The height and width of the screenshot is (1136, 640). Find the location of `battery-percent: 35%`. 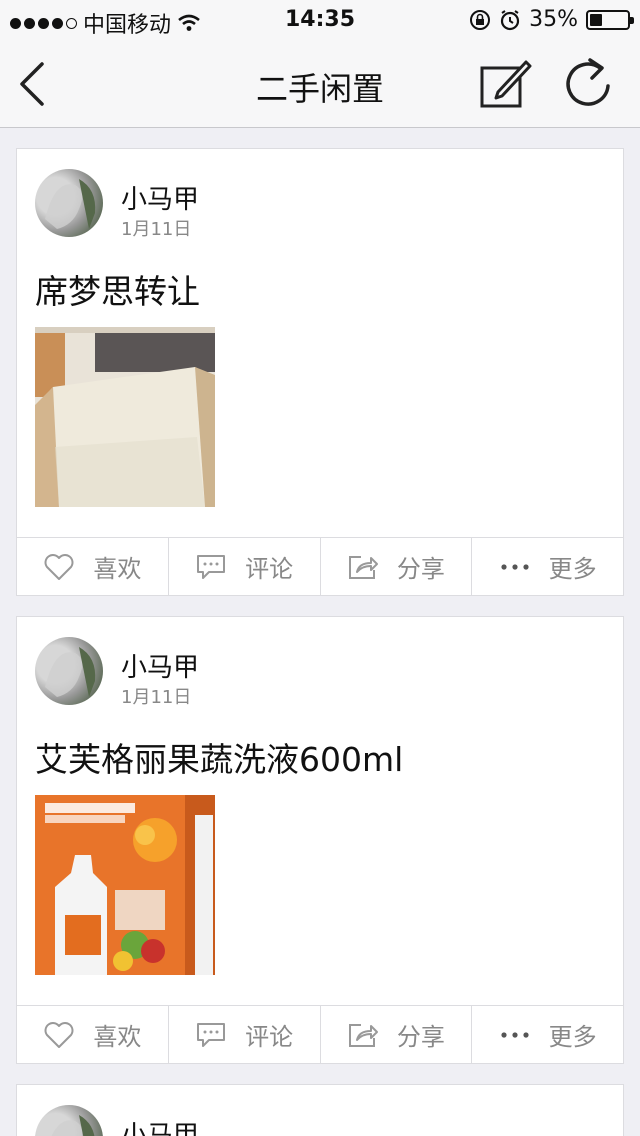

battery-percent: 35% is located at coordinates (553, 19).